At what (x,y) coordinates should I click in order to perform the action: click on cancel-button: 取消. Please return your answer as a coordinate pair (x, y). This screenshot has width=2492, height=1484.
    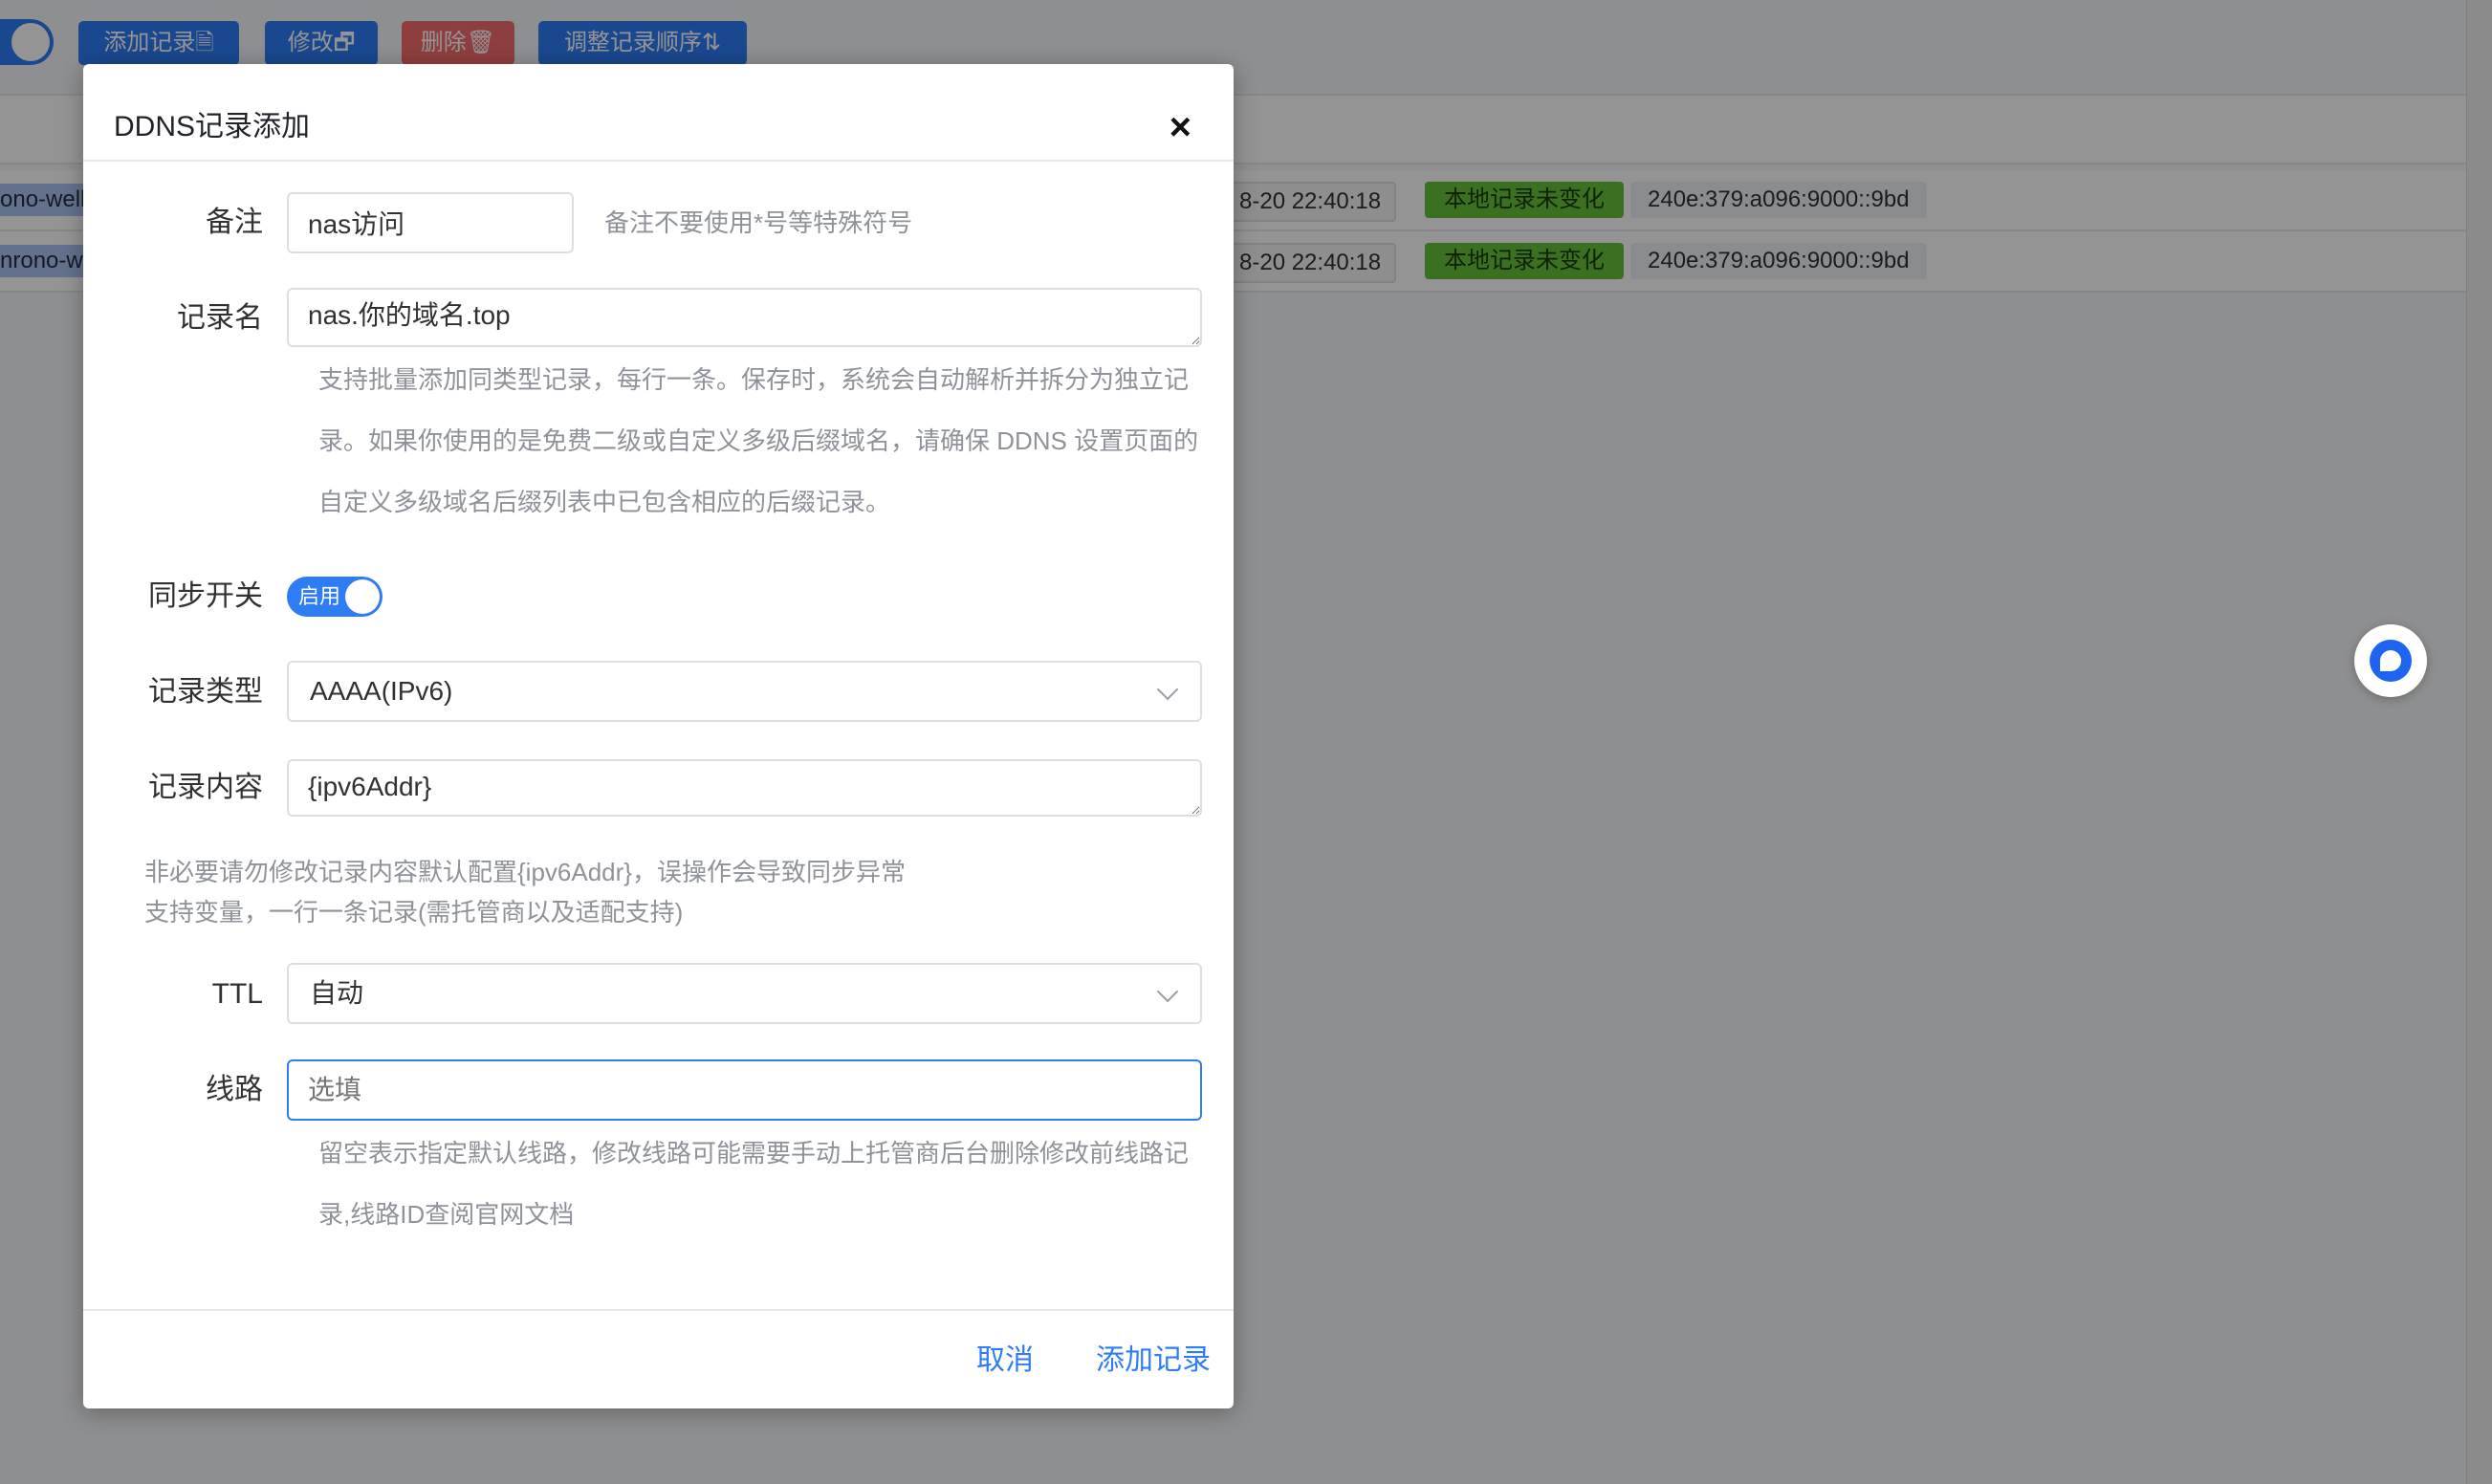
    Looking at the image, I should click on (1005, 1361).